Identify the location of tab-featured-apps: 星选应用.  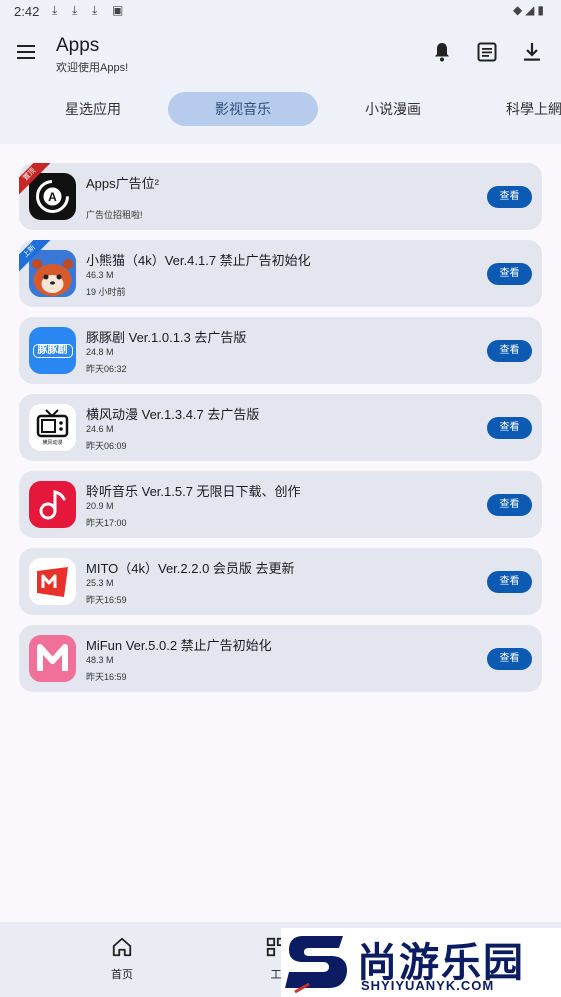
(93, 109).